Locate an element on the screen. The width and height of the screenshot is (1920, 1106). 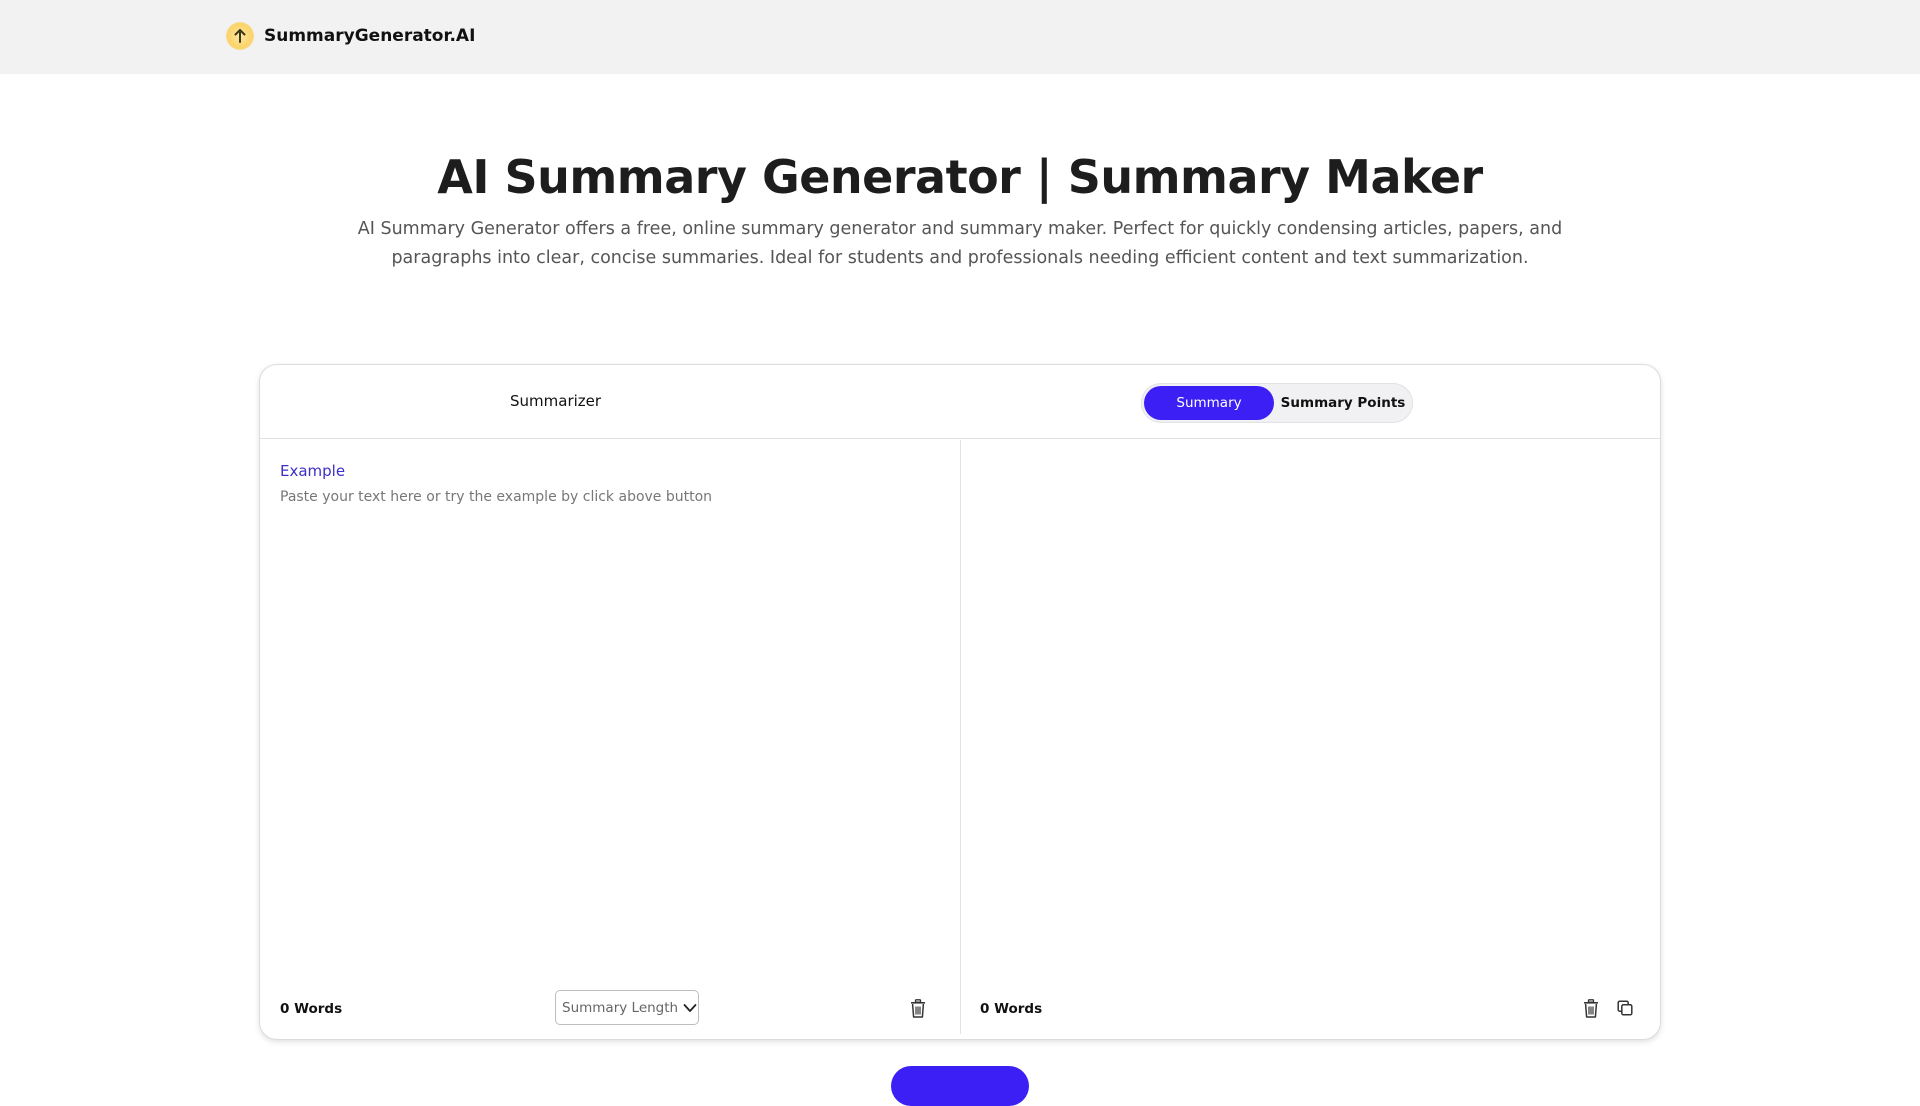
summary-points-mode-button: Summary Points is located at coordinates (1343, 403).